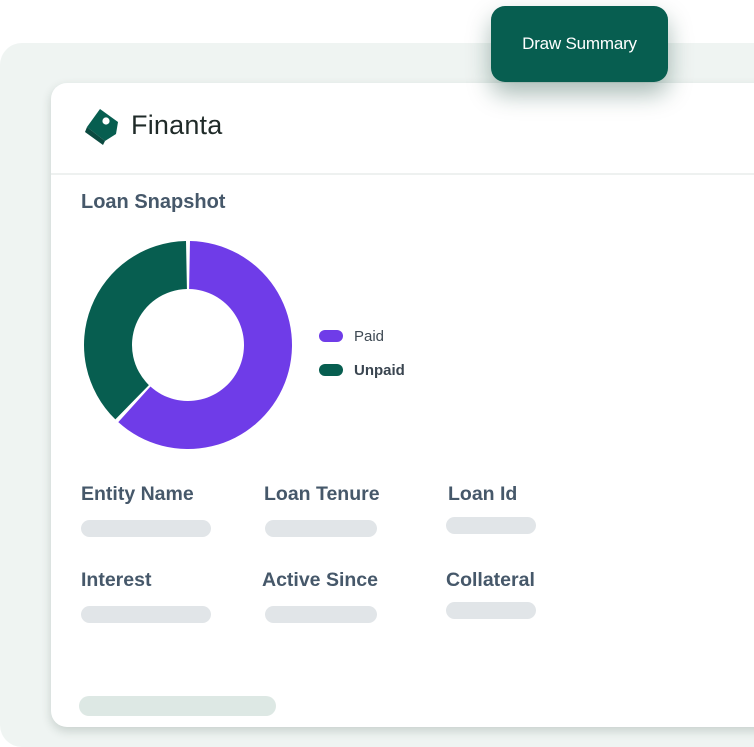 The height and width of the screenshot is (747, 754). I want to click on field-label-entity-name: Entity Name, so click(137, 494).